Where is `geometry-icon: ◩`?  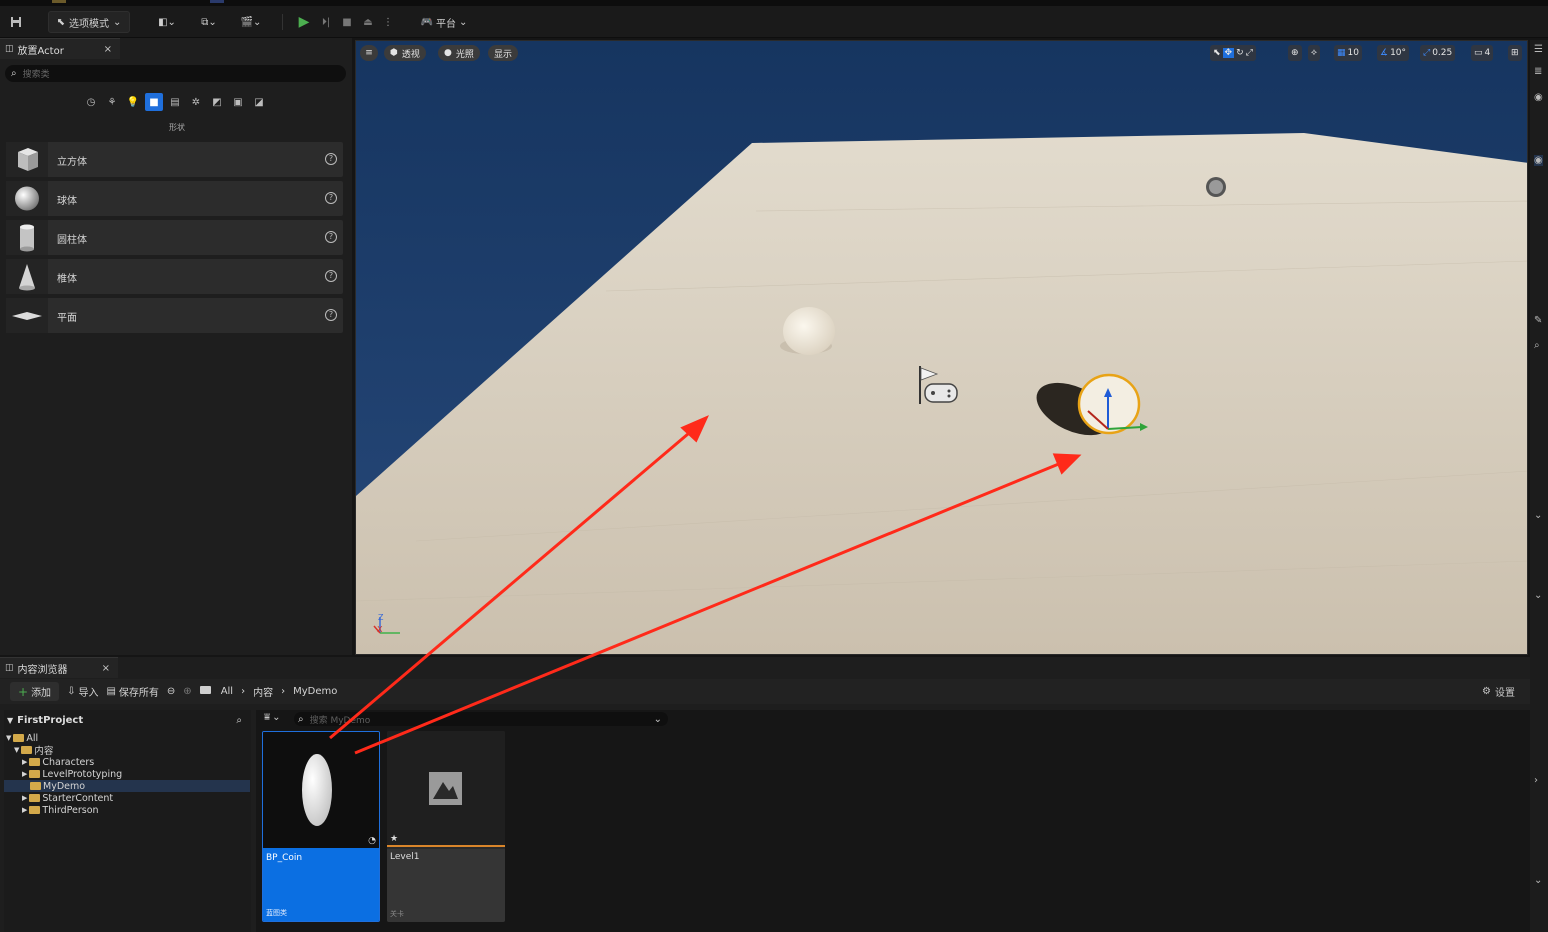 geometry-icon: ◩ is located at coordinates (217, 102).